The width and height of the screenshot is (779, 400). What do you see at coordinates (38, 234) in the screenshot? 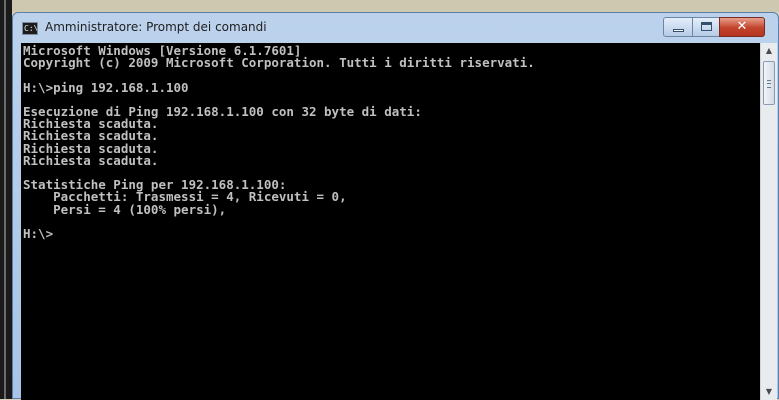
I see `console-line: H:\>` at bounding box center [38, 234].